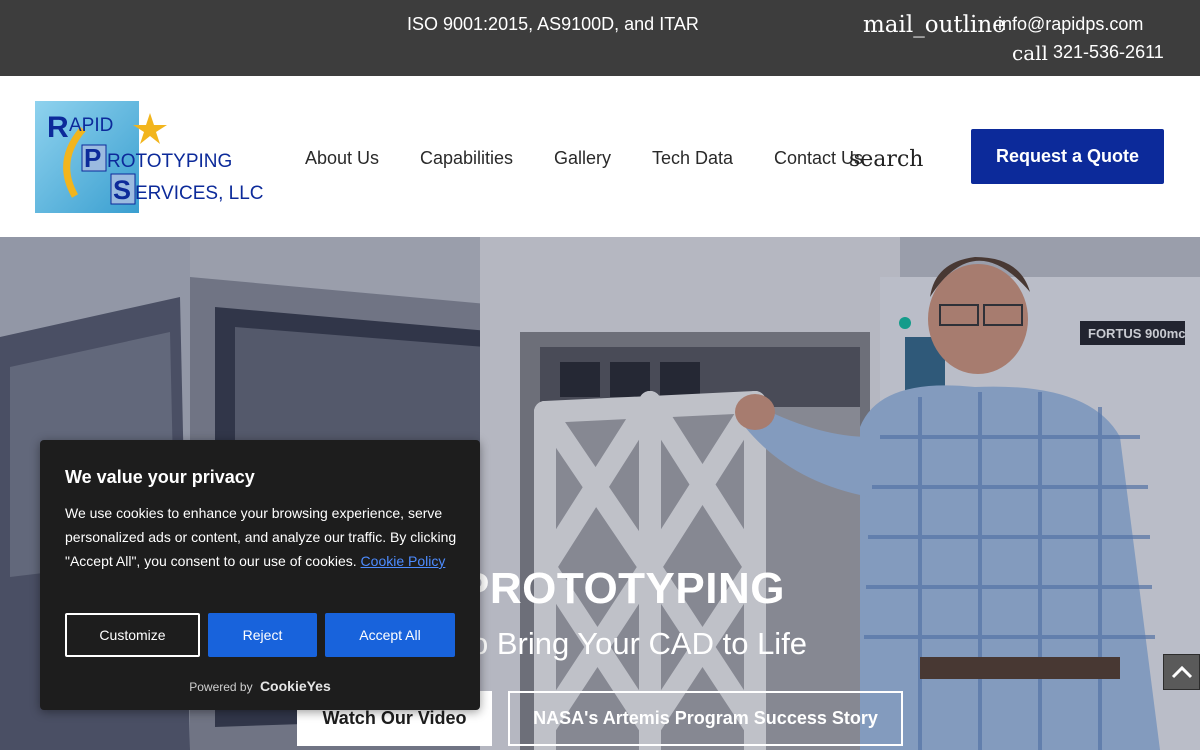  What do you see at coordinates (582, 158) in the screenshot?
I see `nav-gallery: Gallery` at bounding box center [582, 158].